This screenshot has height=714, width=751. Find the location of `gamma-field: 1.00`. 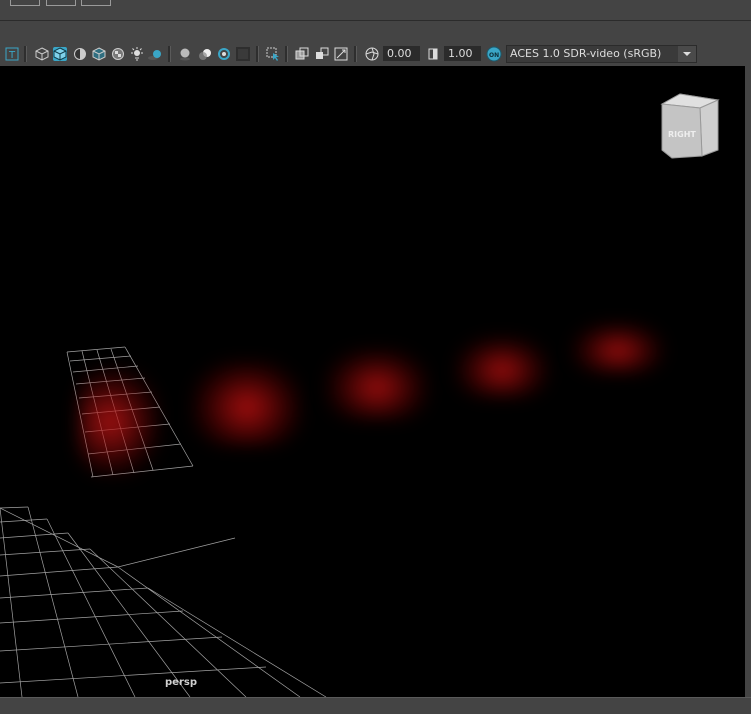

gamma-field: 1.00 is located at coordinates (462, 53).